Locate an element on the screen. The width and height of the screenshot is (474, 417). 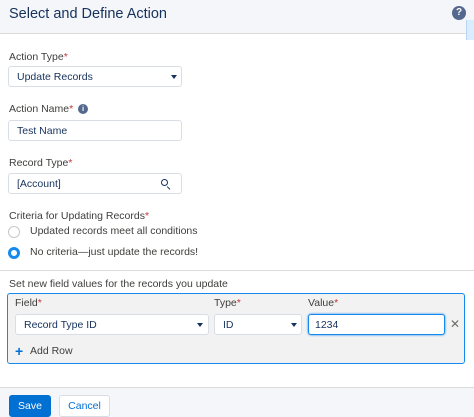
save-button: Save is located at coordinates (30, 406).